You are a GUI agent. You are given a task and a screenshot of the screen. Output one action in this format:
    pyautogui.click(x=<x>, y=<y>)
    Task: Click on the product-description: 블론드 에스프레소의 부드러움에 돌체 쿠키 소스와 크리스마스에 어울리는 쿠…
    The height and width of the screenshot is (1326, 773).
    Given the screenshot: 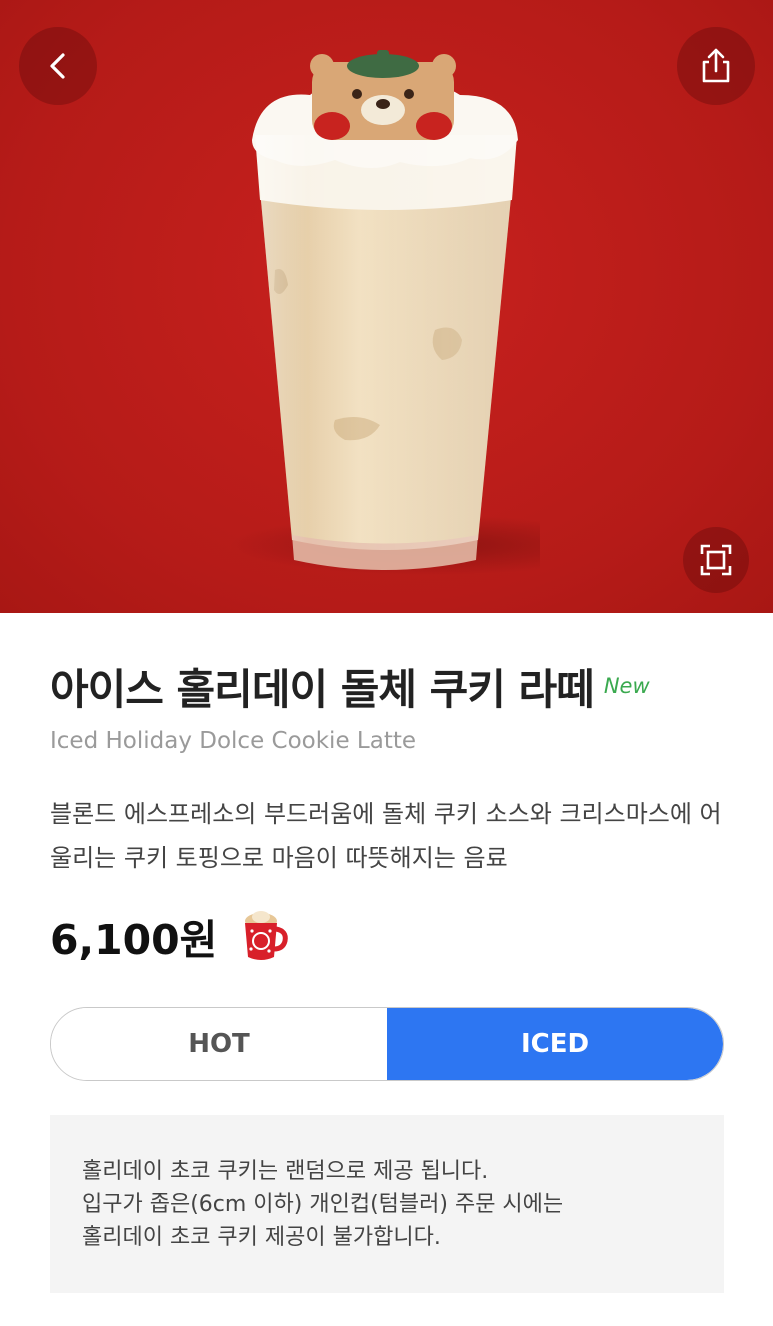 What is the action you would take?
    pyautogui.click(x=386, y=836)
    